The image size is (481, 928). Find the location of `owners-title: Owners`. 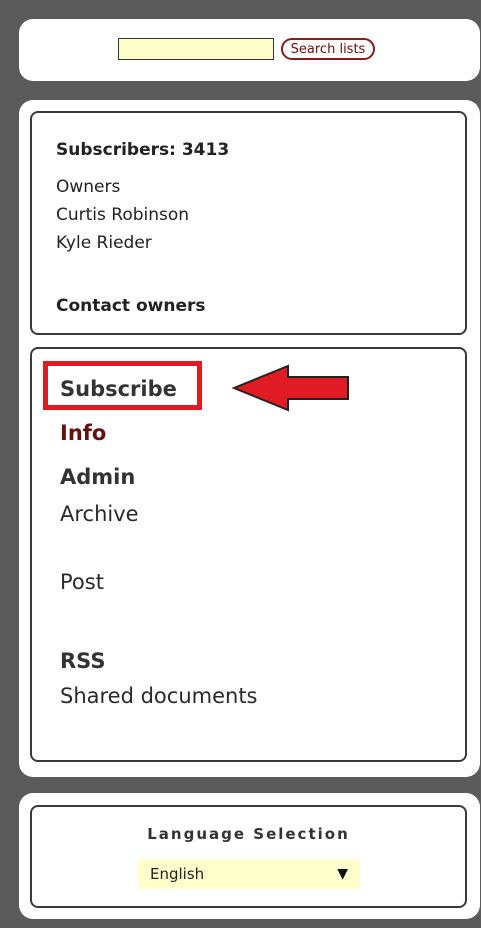

owners-title: Owners is located at coordinates (88, 187).